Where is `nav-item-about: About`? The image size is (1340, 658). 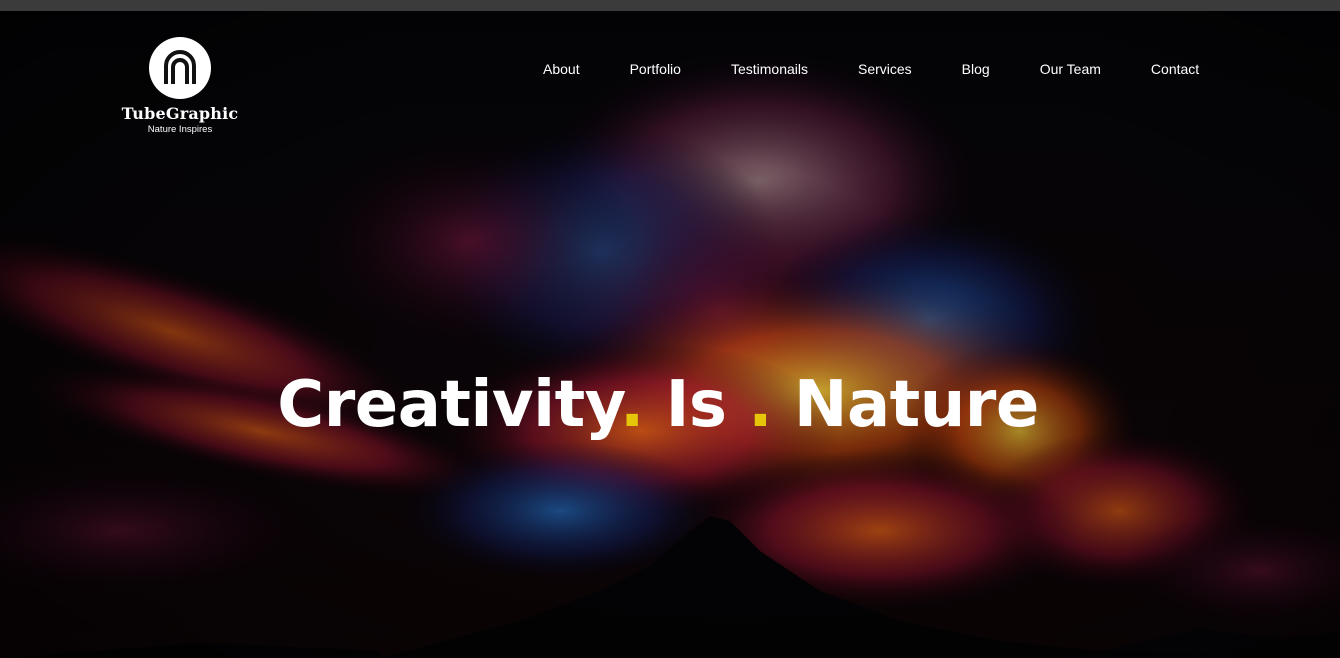
nav-item-about: About is located at coordinates (561, 69).